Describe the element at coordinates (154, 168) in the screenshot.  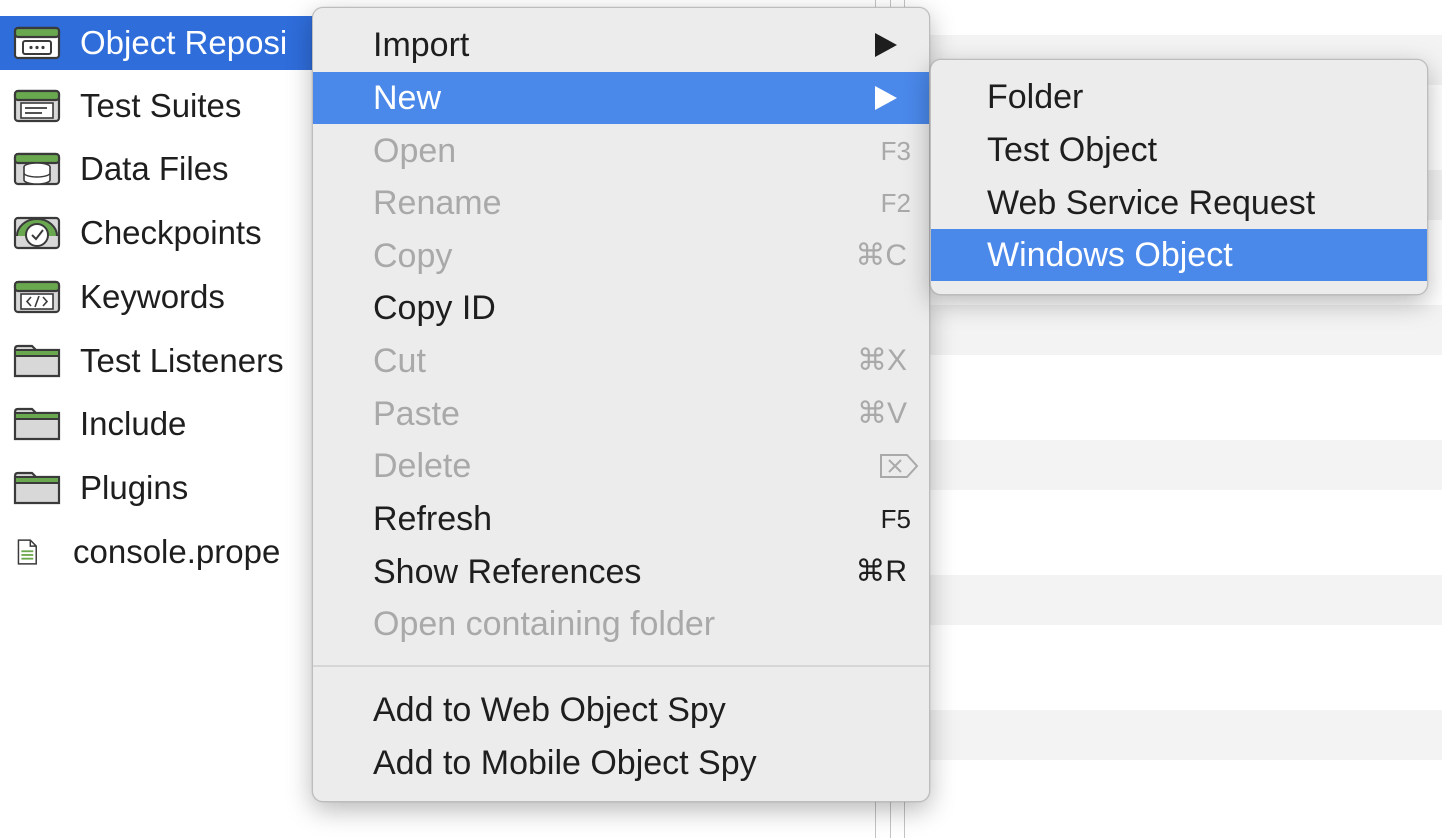
I see `tree-item-label: Data Files` at that location.